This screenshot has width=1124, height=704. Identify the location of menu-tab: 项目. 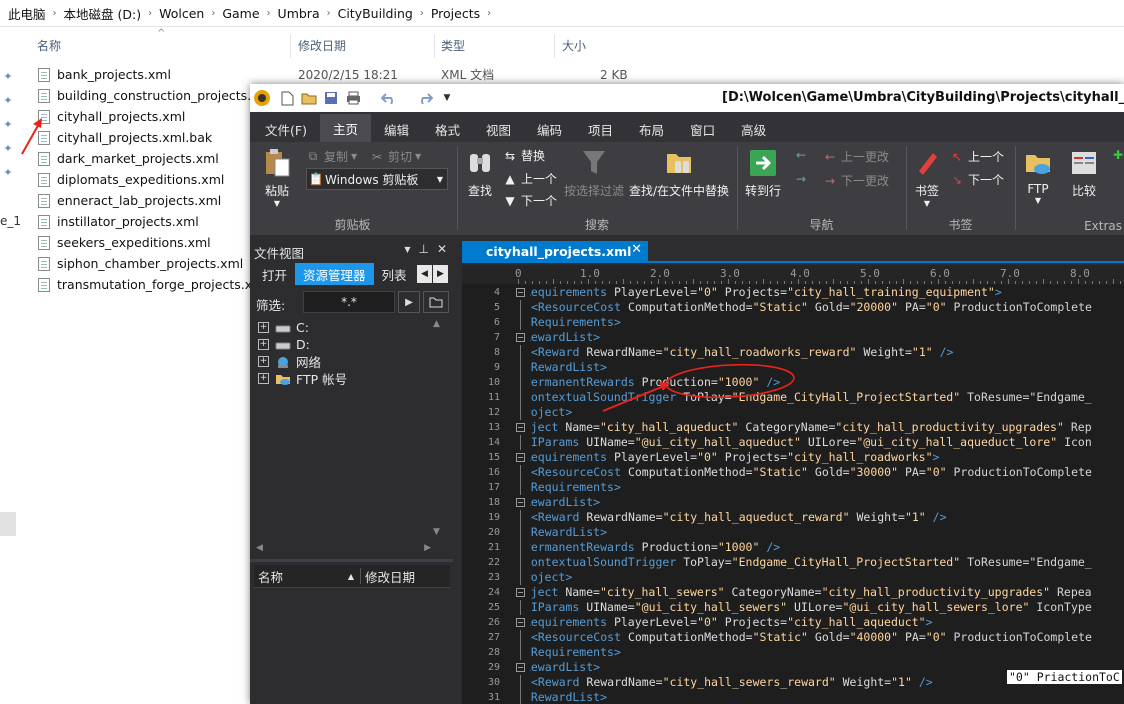
(600, 129).